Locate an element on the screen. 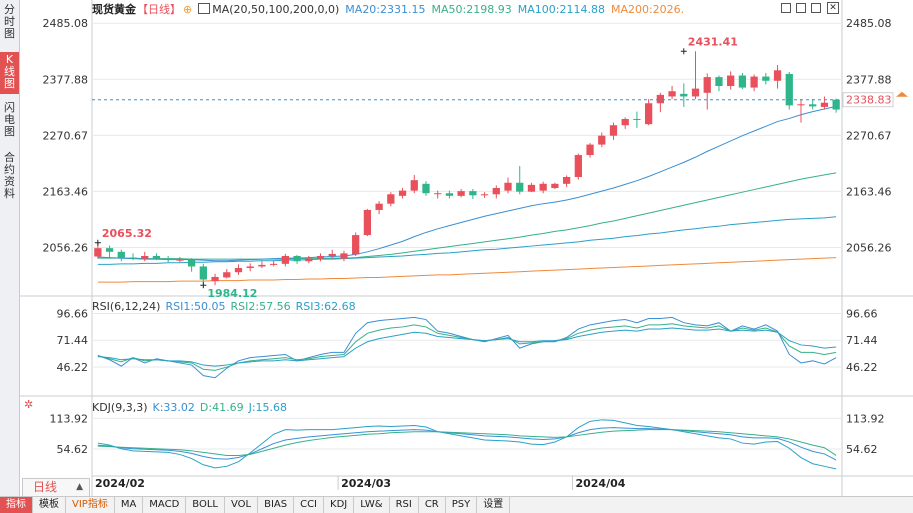 The image size is (913, 513). period-selector-label: 日线 is located at coordinates (45, 487).